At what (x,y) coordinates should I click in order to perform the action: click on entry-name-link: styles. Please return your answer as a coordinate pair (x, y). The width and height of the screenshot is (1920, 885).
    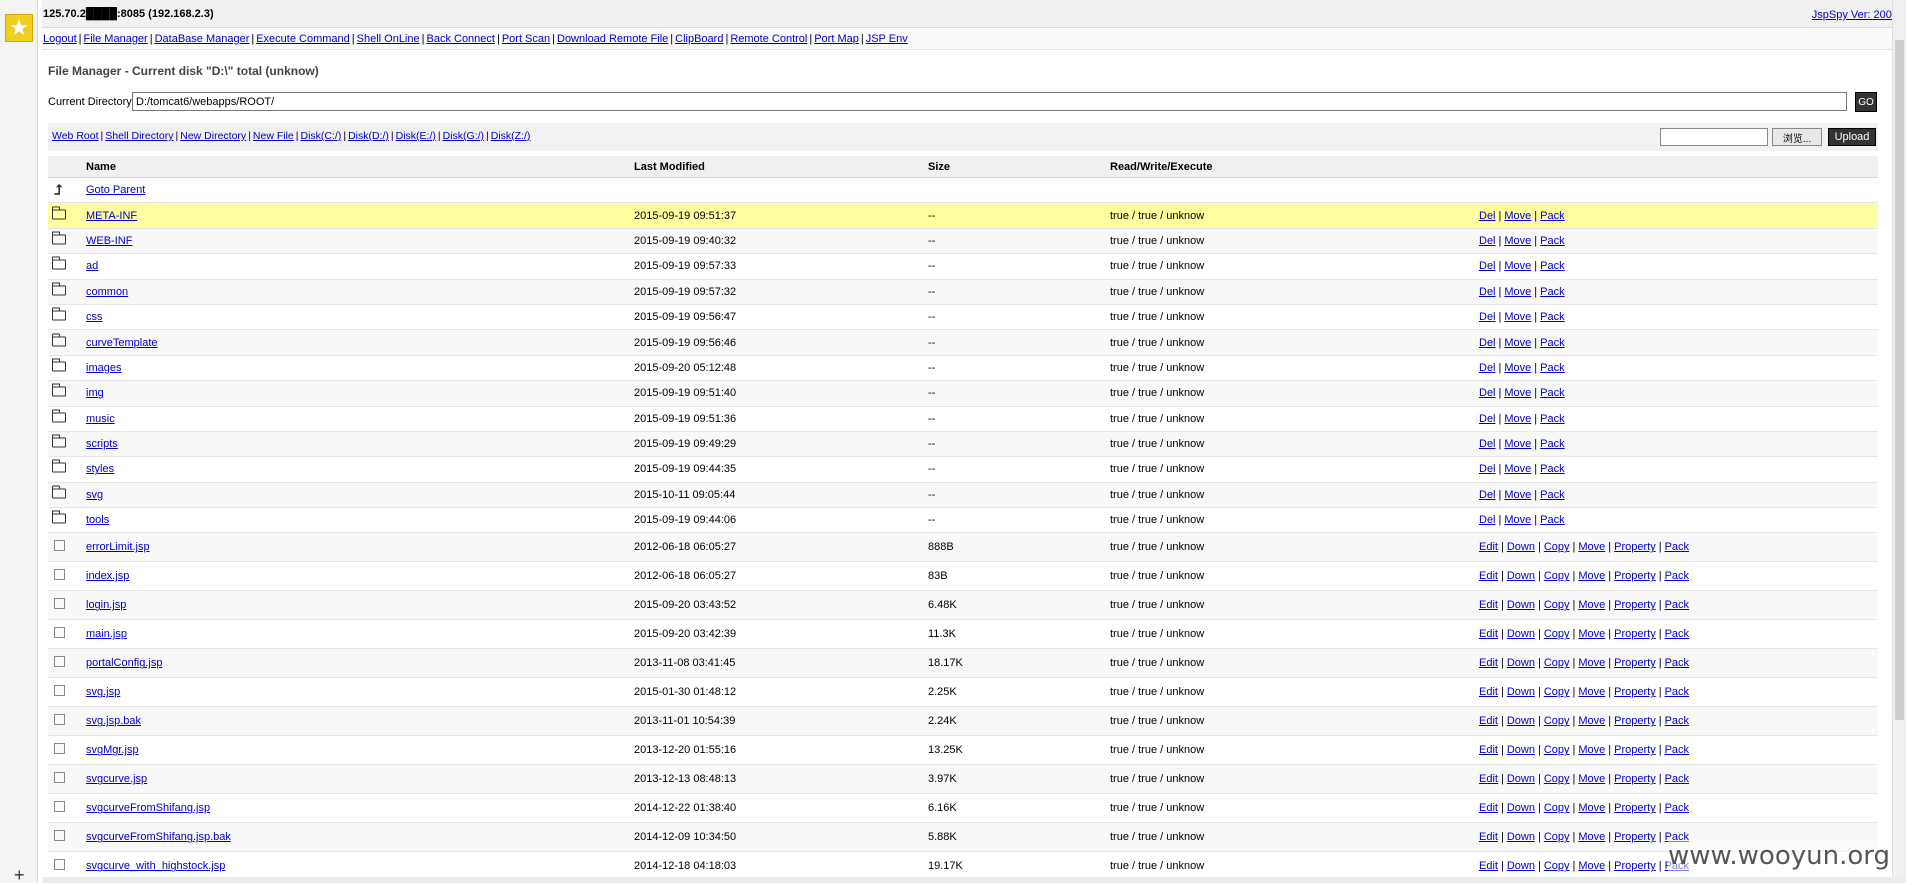
    Looking at the image, I should click on (100, 469).